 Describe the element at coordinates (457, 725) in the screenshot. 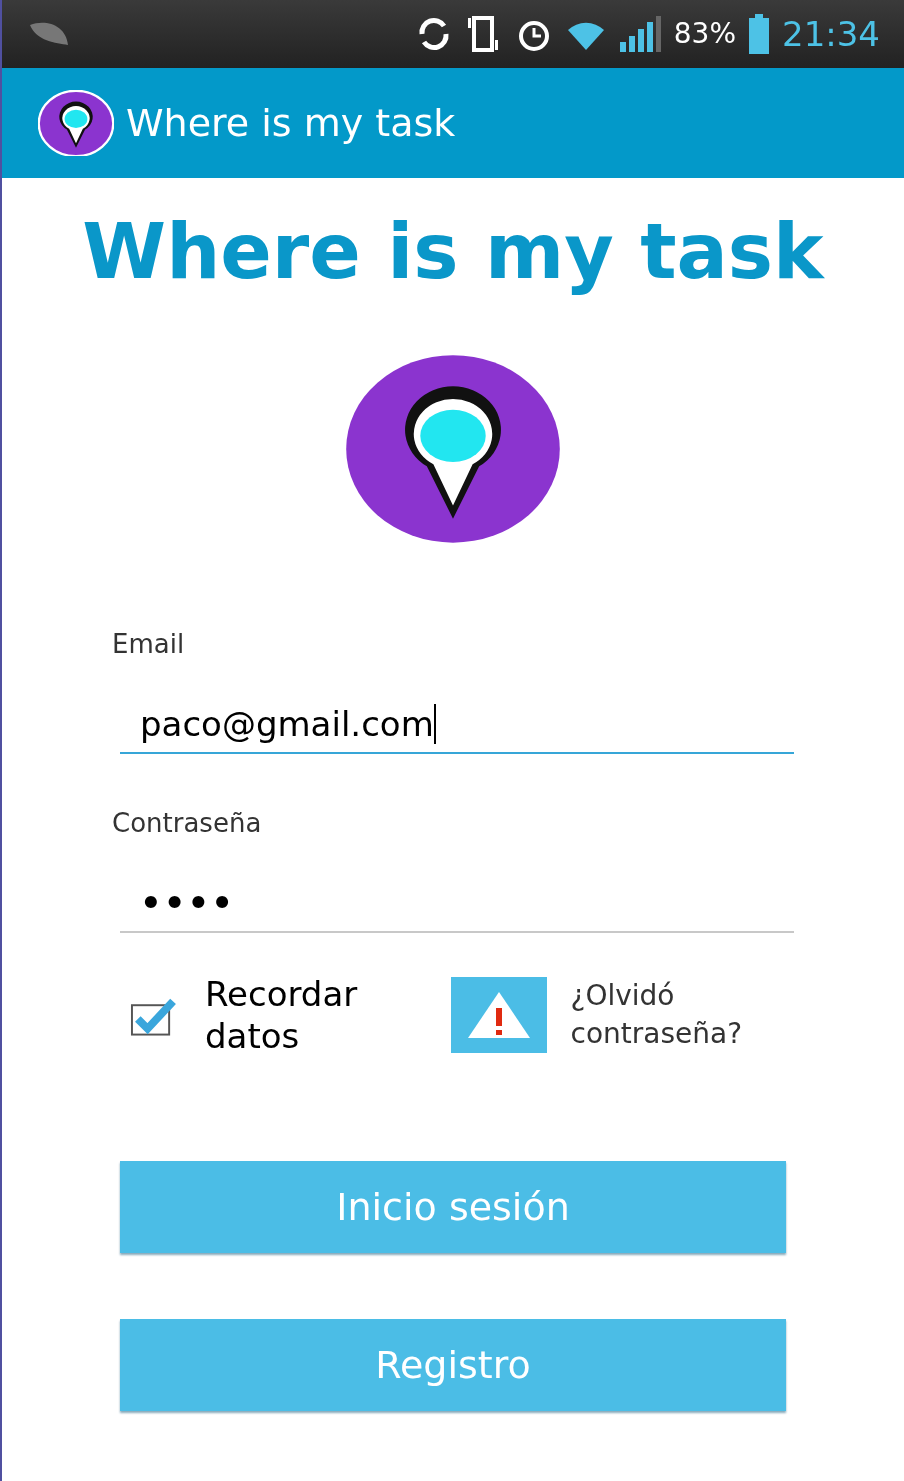

I see `email-field: paco@gmail.com` at that location.